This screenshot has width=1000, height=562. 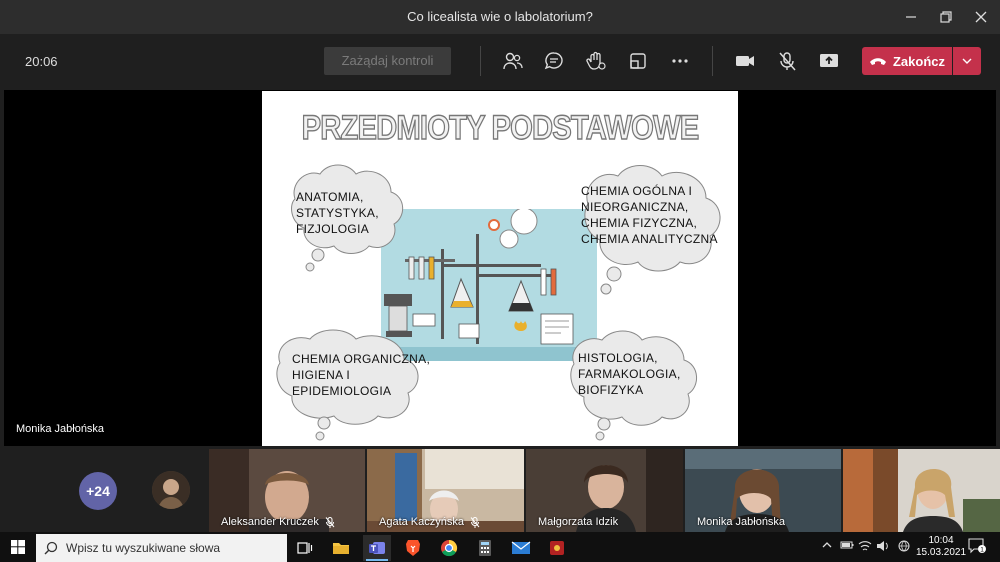 I want to click on chrome-logo-icon, so click(x=449, y=548).